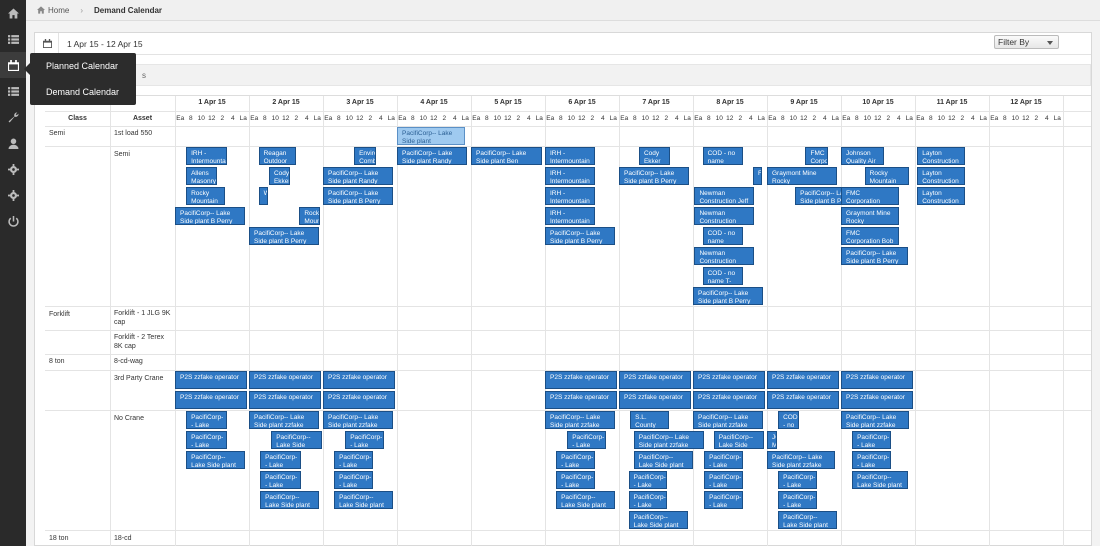 This screenshot has width=1100, height=546. I want to click on calendar-event: FMC Corporation Randy, so click(870, 196).